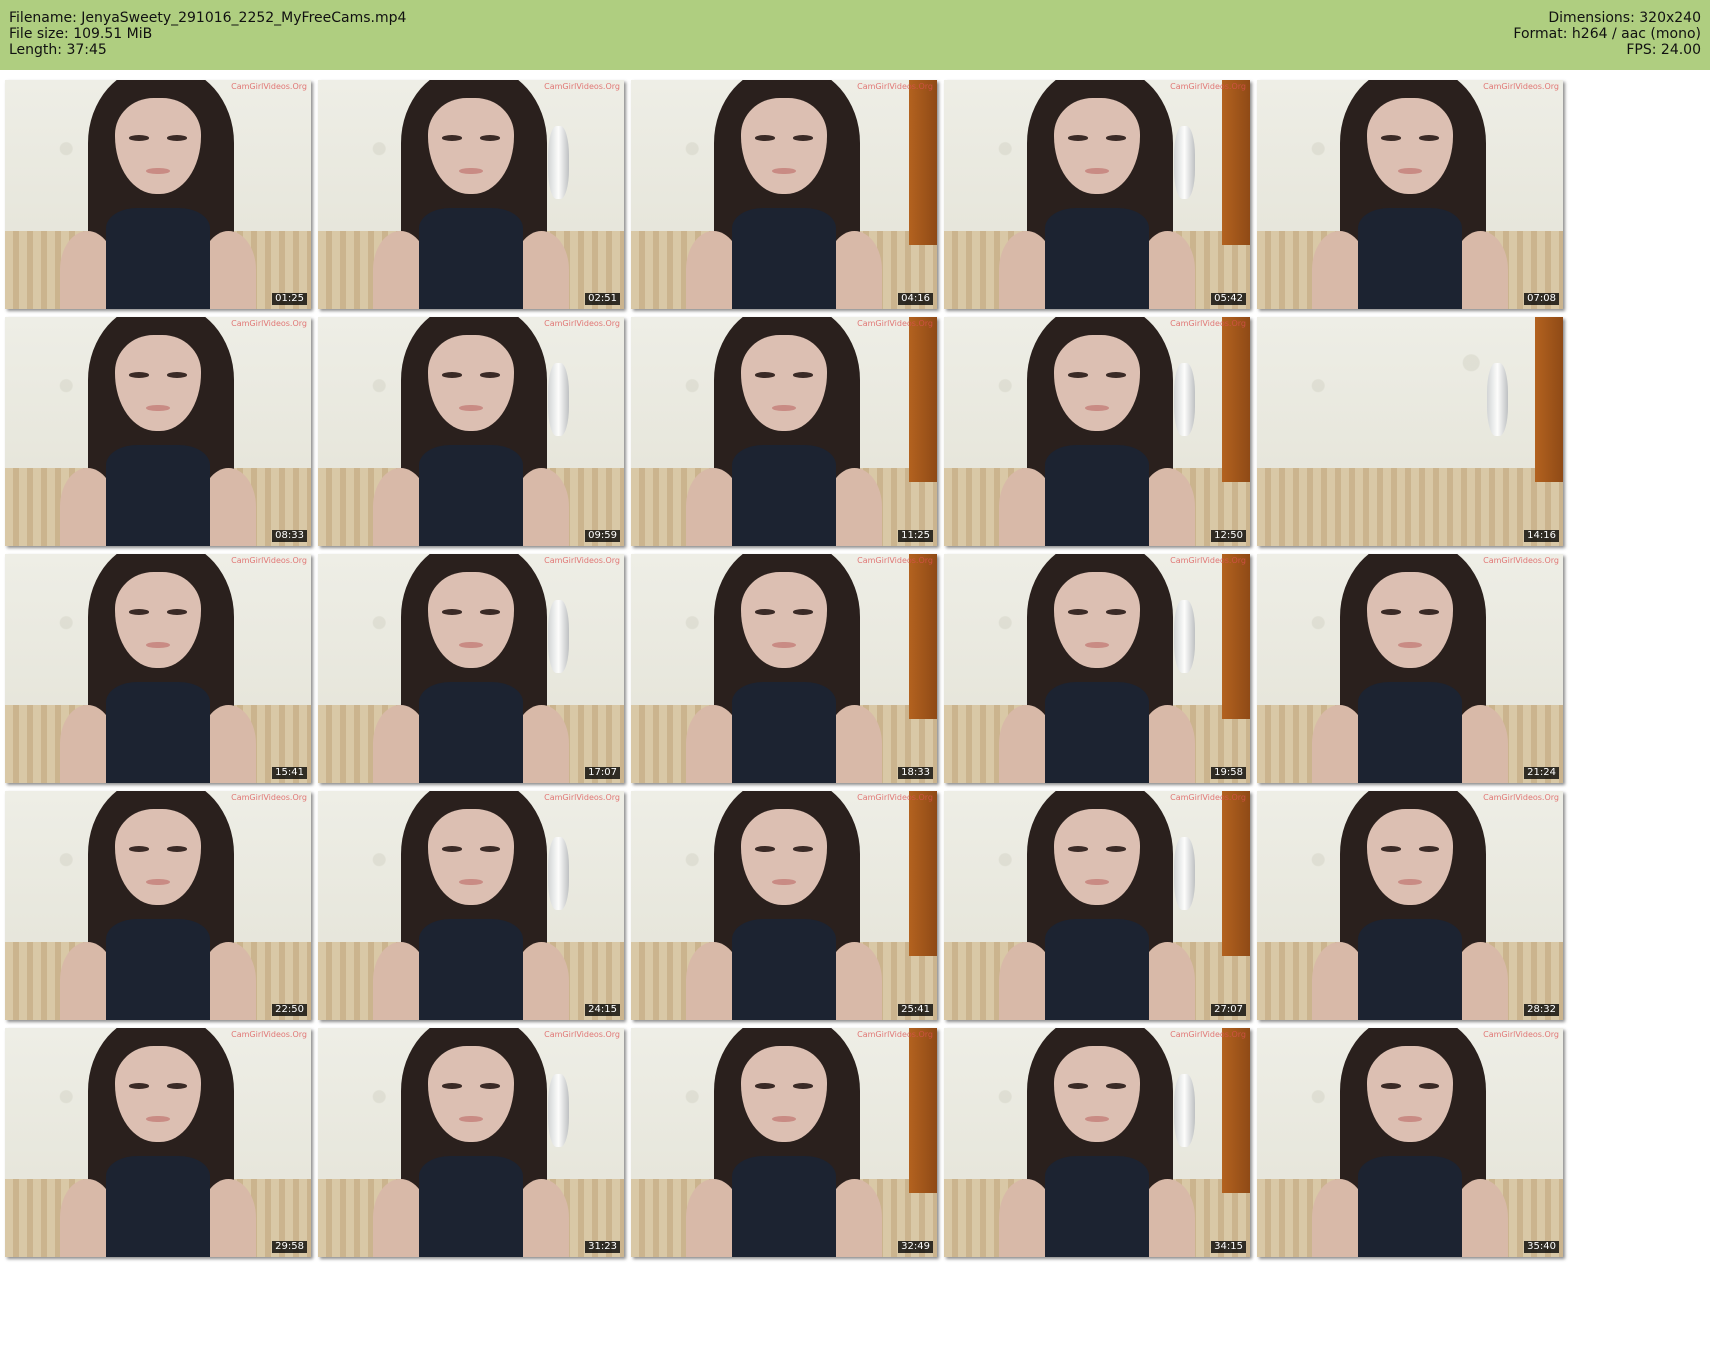  I want to click on timestamp-label: 18:33, so click(915, 773).